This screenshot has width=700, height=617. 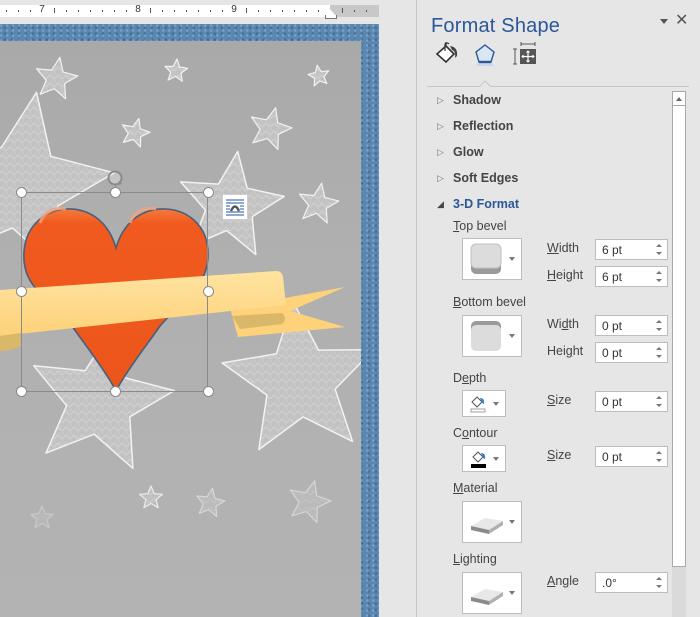 What do you see at coordinates (447, 54) in the screenshot?
I see `paint-bucket-icon` at bounding box center [447, 54].